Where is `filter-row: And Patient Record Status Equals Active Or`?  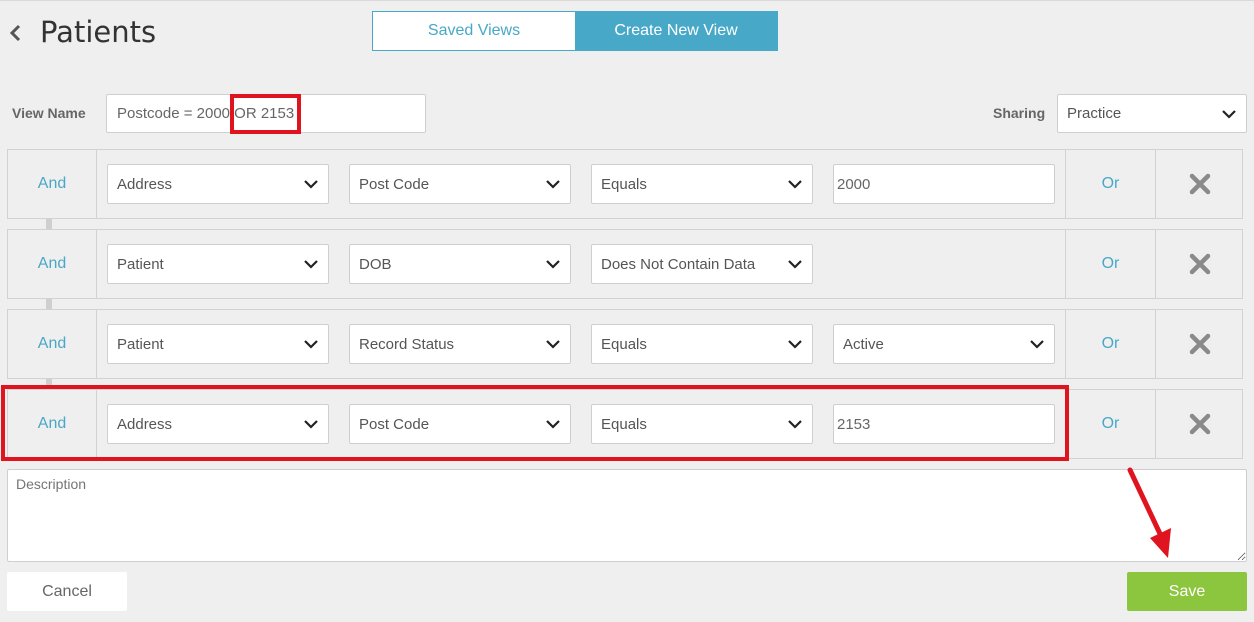 filter-row: And Patient Record Status Equals Active Or is located at coordinates (625, 344).